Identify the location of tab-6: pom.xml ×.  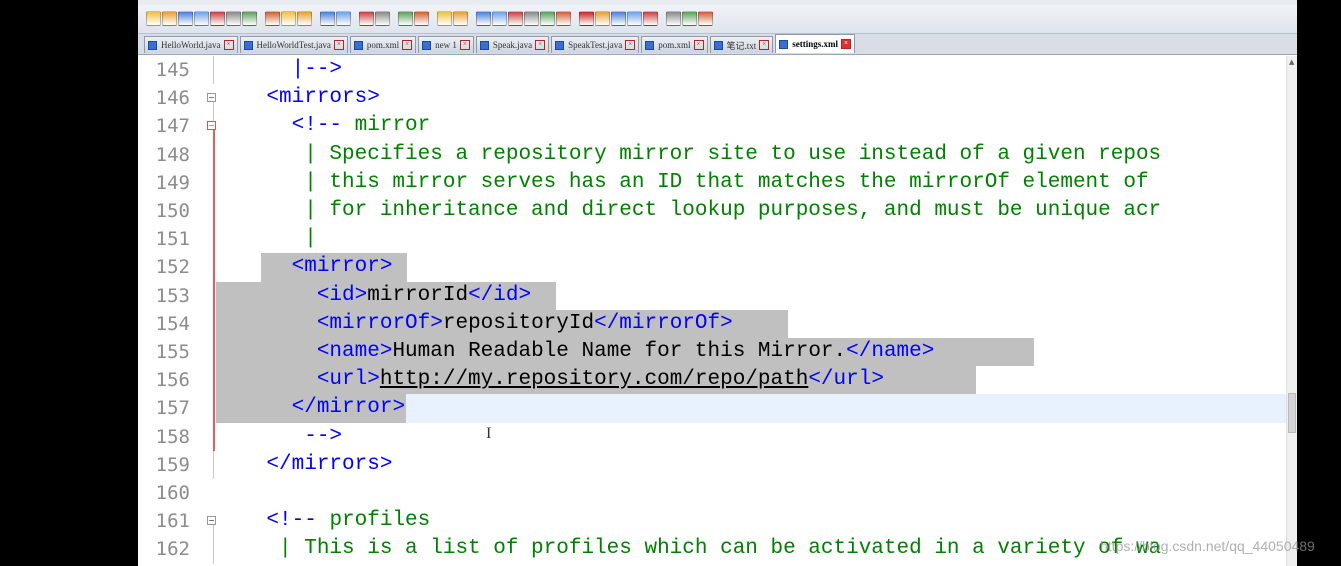
(674, 44).